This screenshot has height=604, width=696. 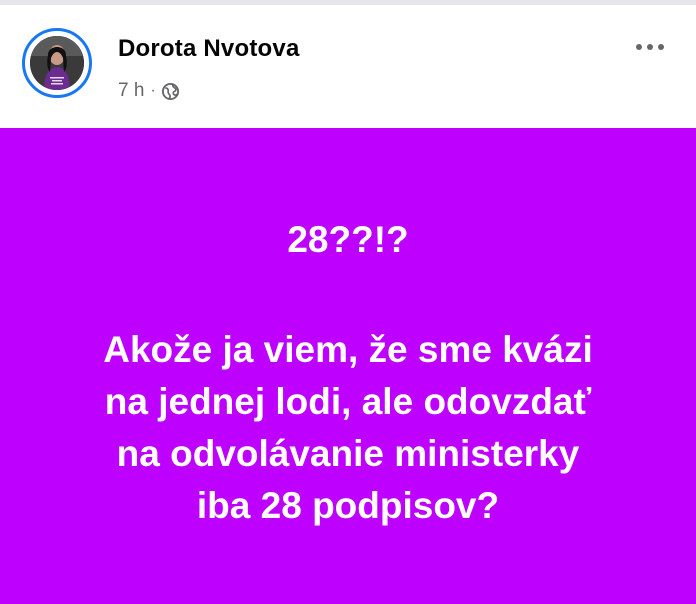 What do you see at coordinates (131, 91) in the screenshot?
I see `post-timestamp-link: 7 h` at bounding box center [131, 91].